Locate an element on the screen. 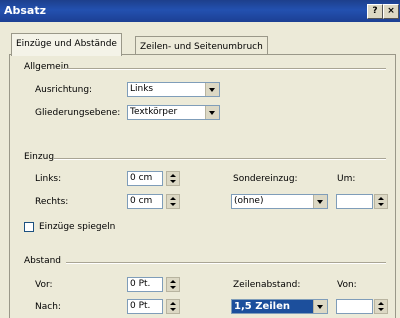 Image resolution: width=400 pixels, height=318 pixels. von-spinner is located at coordinates (381, 306).